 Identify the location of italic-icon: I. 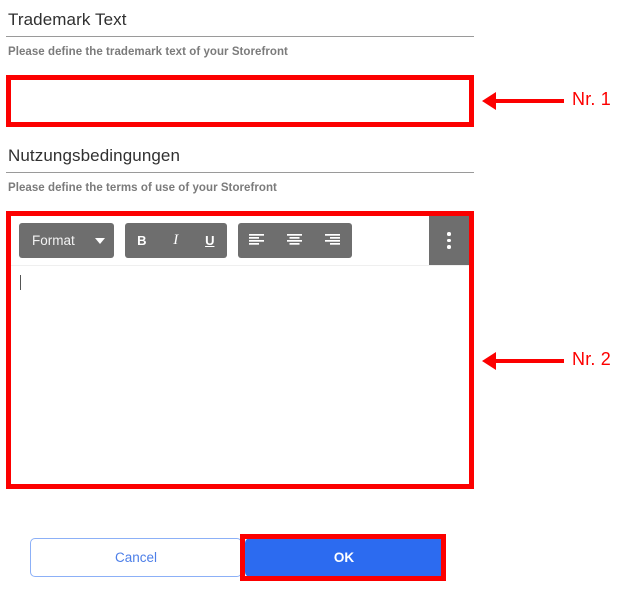
(176, 240).